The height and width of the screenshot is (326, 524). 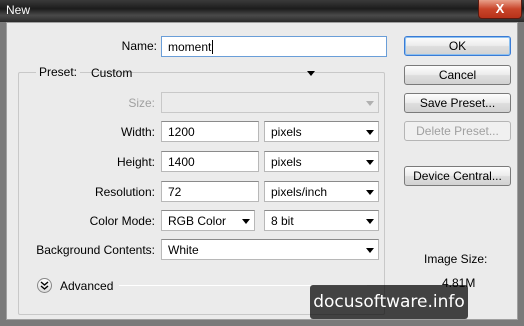 I want to click on text-cursor, so click(x=213, y=47).